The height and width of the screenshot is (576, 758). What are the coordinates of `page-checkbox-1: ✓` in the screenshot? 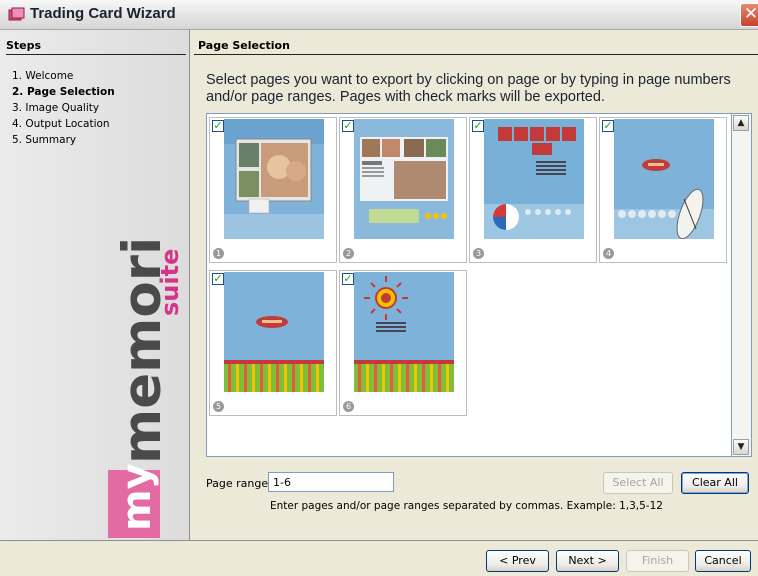 It's located at (218, 126).